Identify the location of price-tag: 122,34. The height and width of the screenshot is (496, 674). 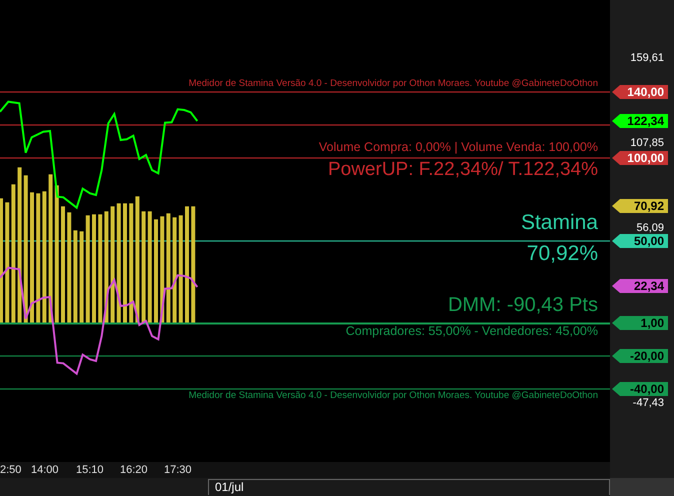
(640, 121).